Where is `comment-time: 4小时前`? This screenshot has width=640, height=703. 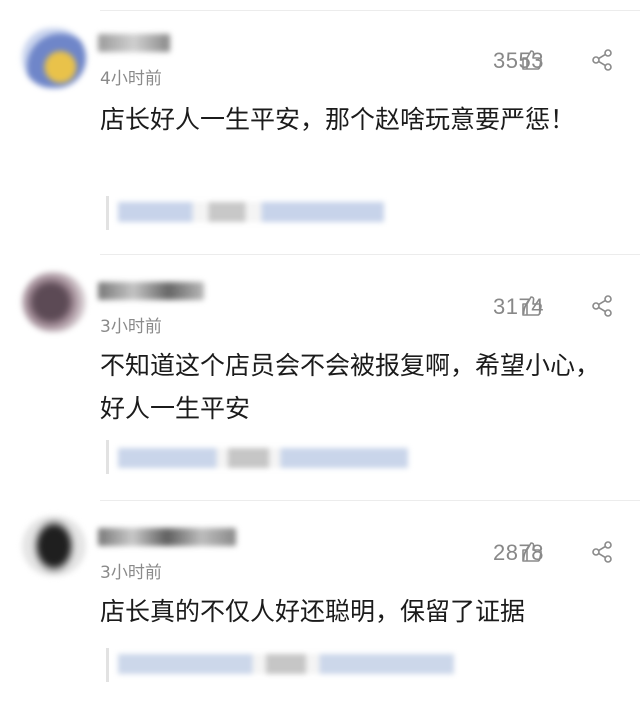 comment-time: 4小时前 is located at coordinates (131, 79).